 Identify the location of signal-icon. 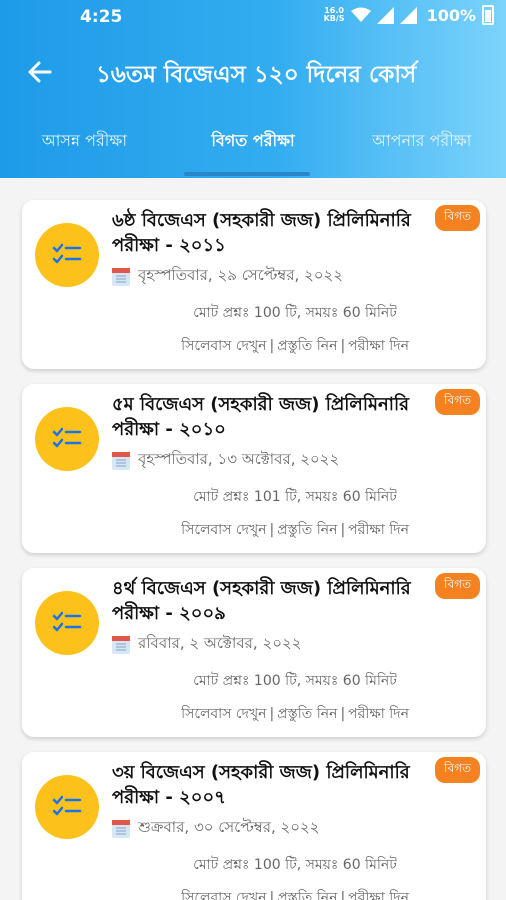
(385, 15).